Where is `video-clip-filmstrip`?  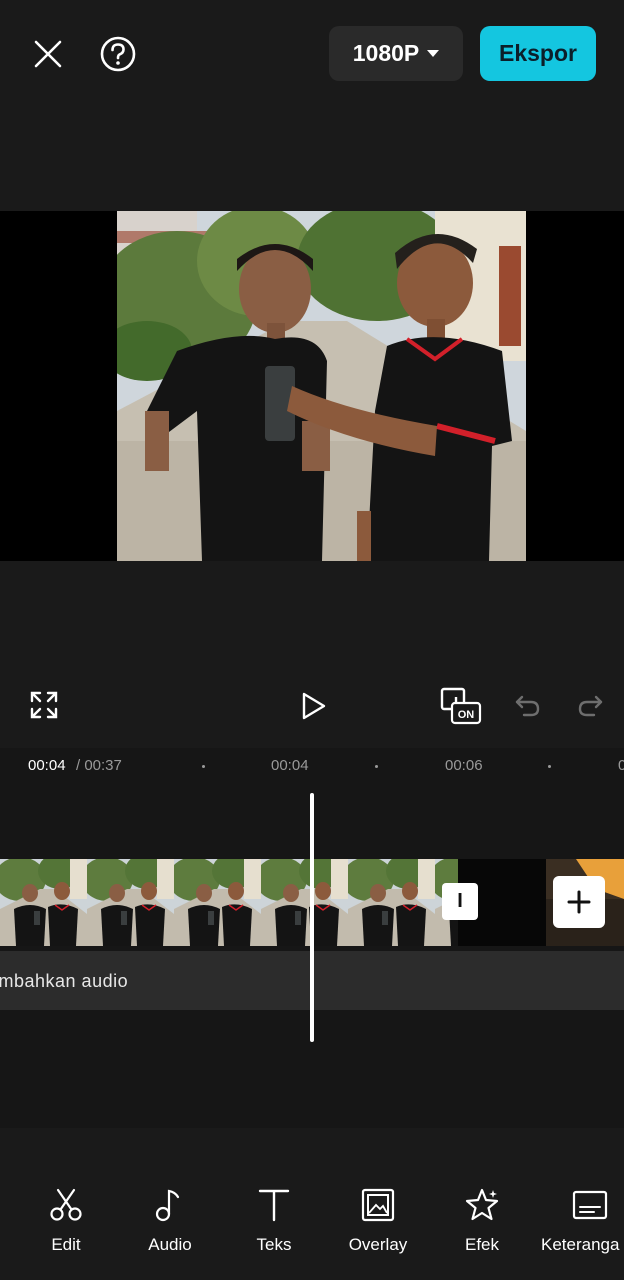
video-clip-filmstrip is located at coordinates (229, 902).